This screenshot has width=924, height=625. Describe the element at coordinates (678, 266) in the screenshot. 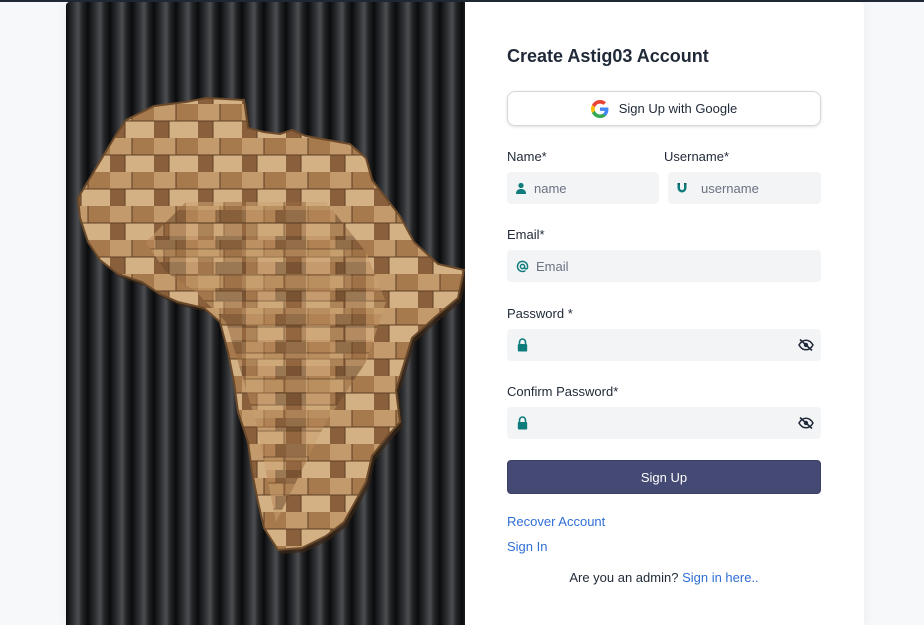

I see `email-input` at that location.